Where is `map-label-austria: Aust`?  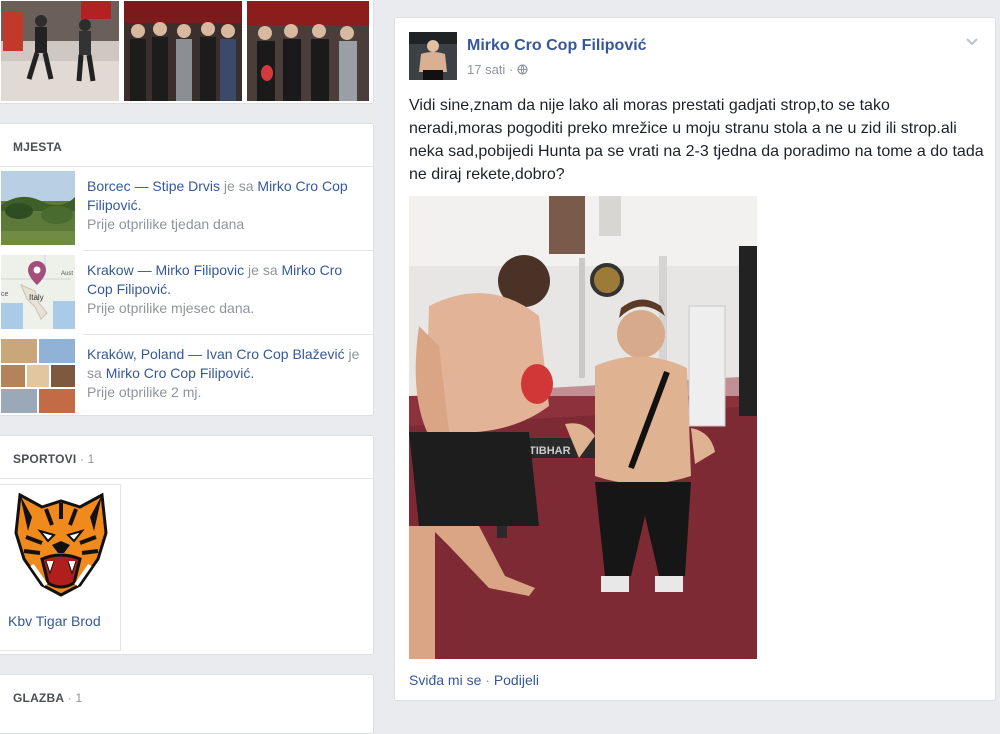 map-label-austria: Aust is located at coordinates (67, 274).